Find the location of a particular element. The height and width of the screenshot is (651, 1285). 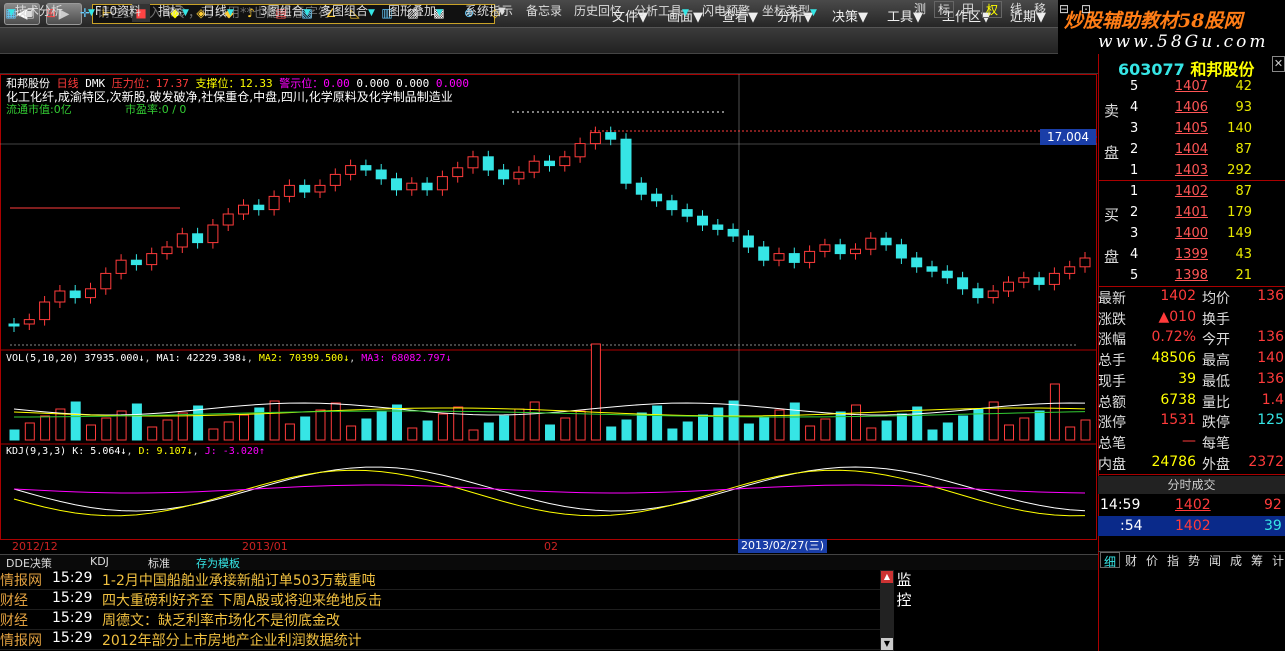

tab-standard: 标准 is located at coordinates (159, 563).